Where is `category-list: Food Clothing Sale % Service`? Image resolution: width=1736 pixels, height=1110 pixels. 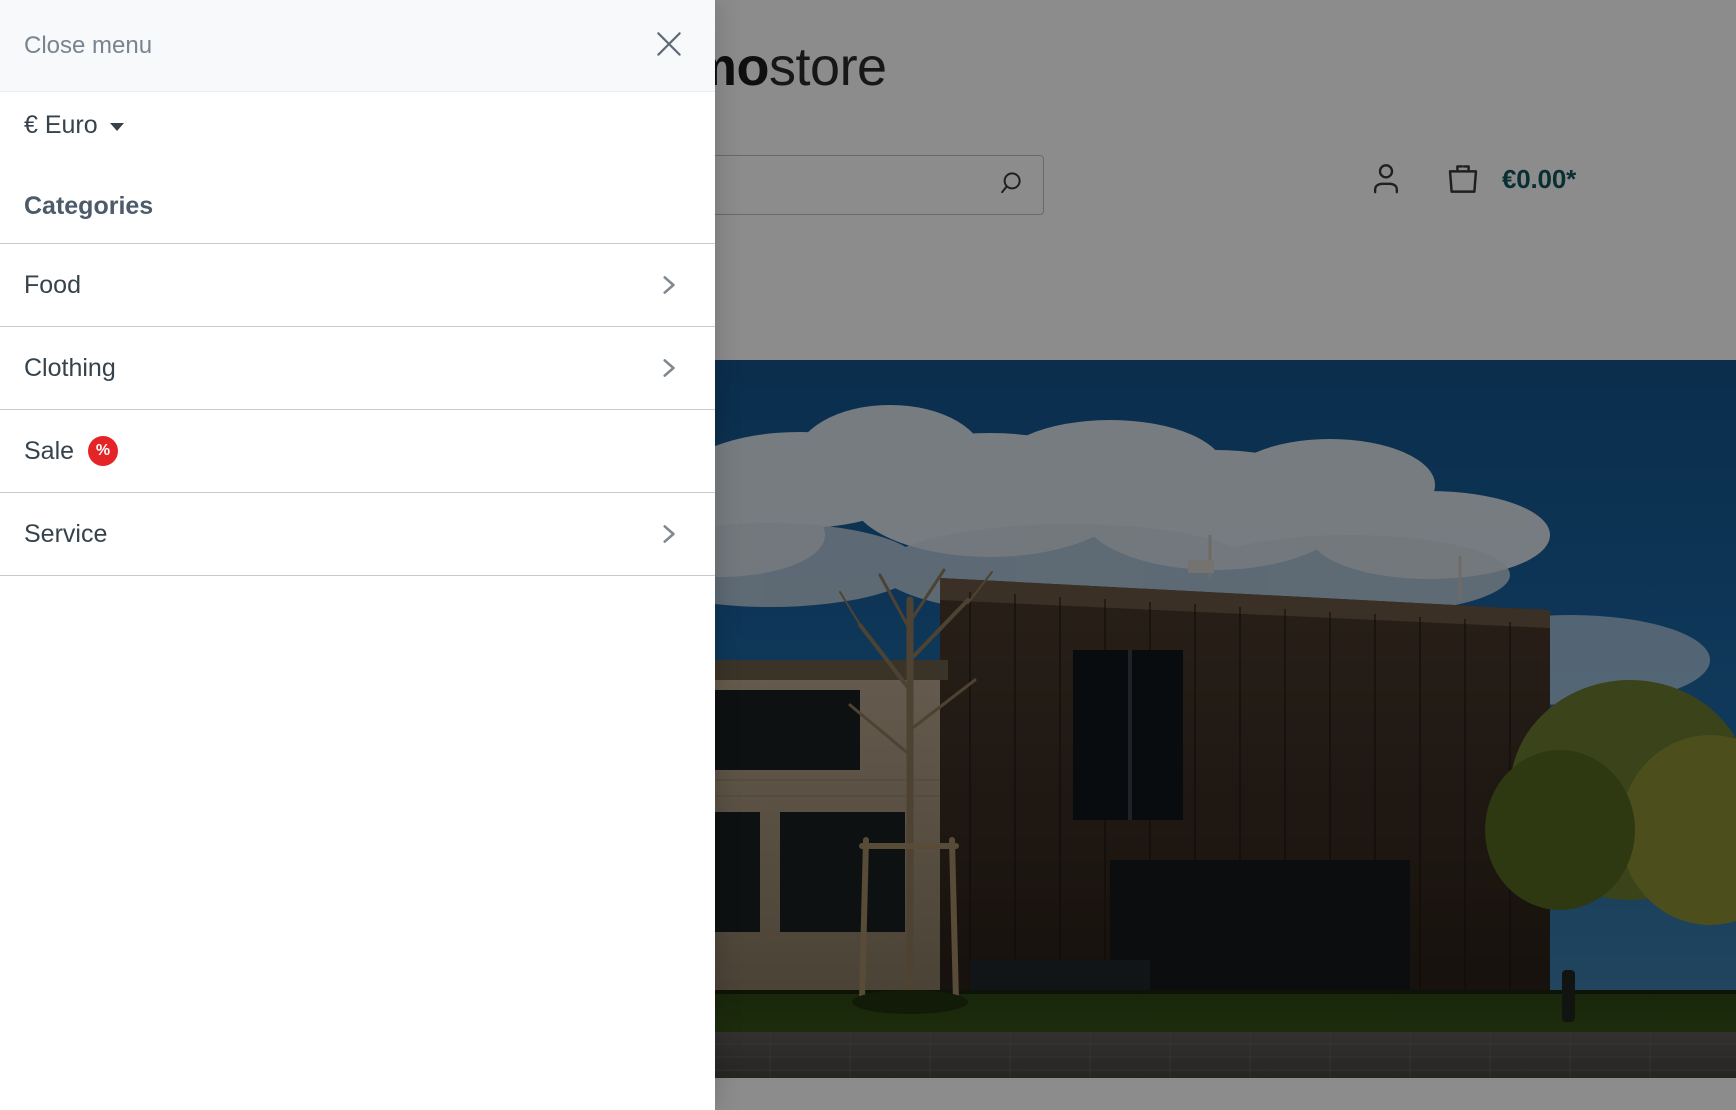
category-list: Food Clothing Sale % Service is located at coordinates (357, 409).